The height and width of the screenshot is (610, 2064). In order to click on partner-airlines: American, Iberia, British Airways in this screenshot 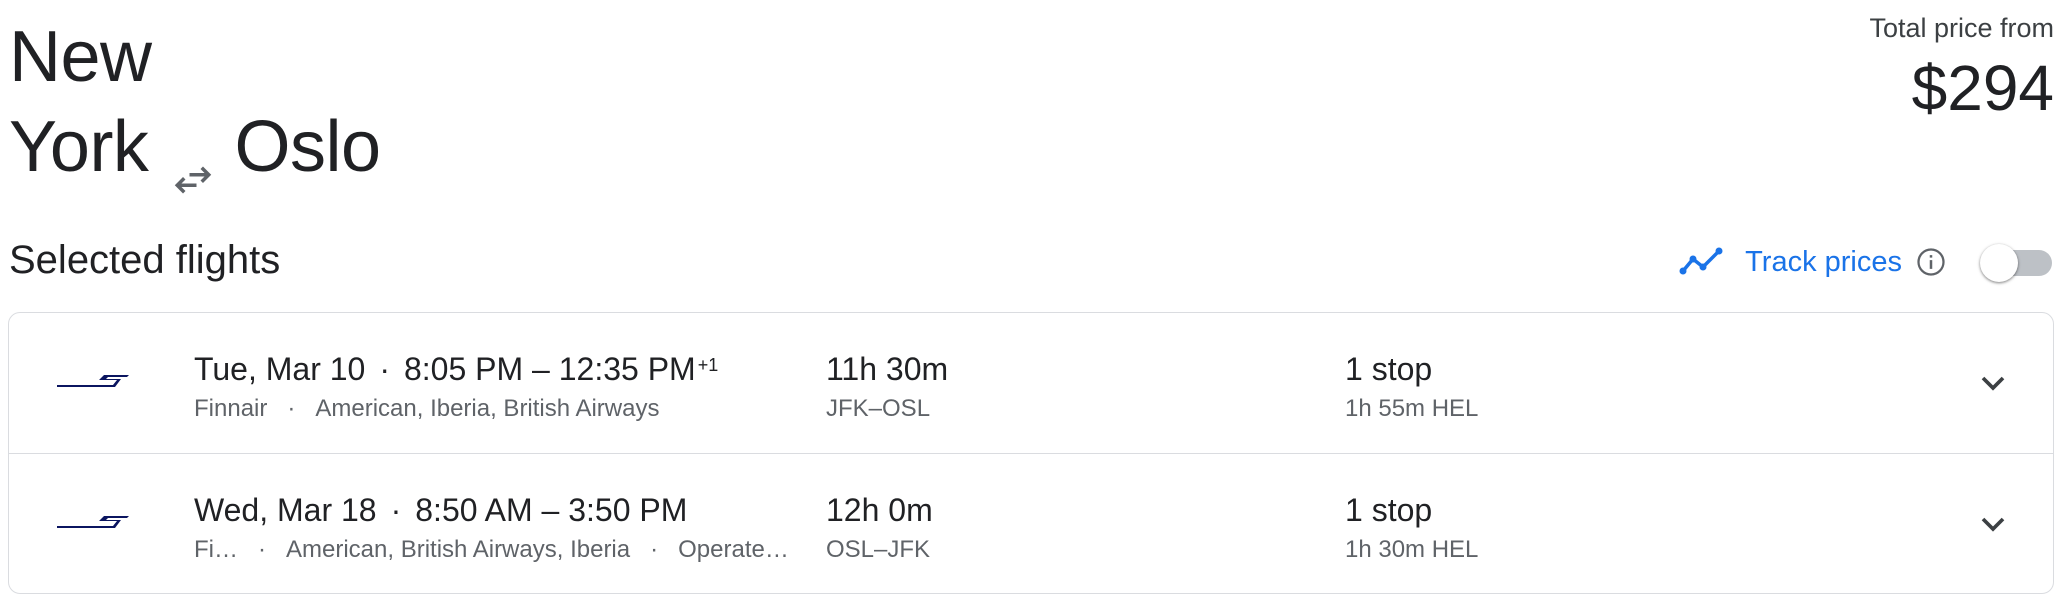, I will do `click(487, 408)`.